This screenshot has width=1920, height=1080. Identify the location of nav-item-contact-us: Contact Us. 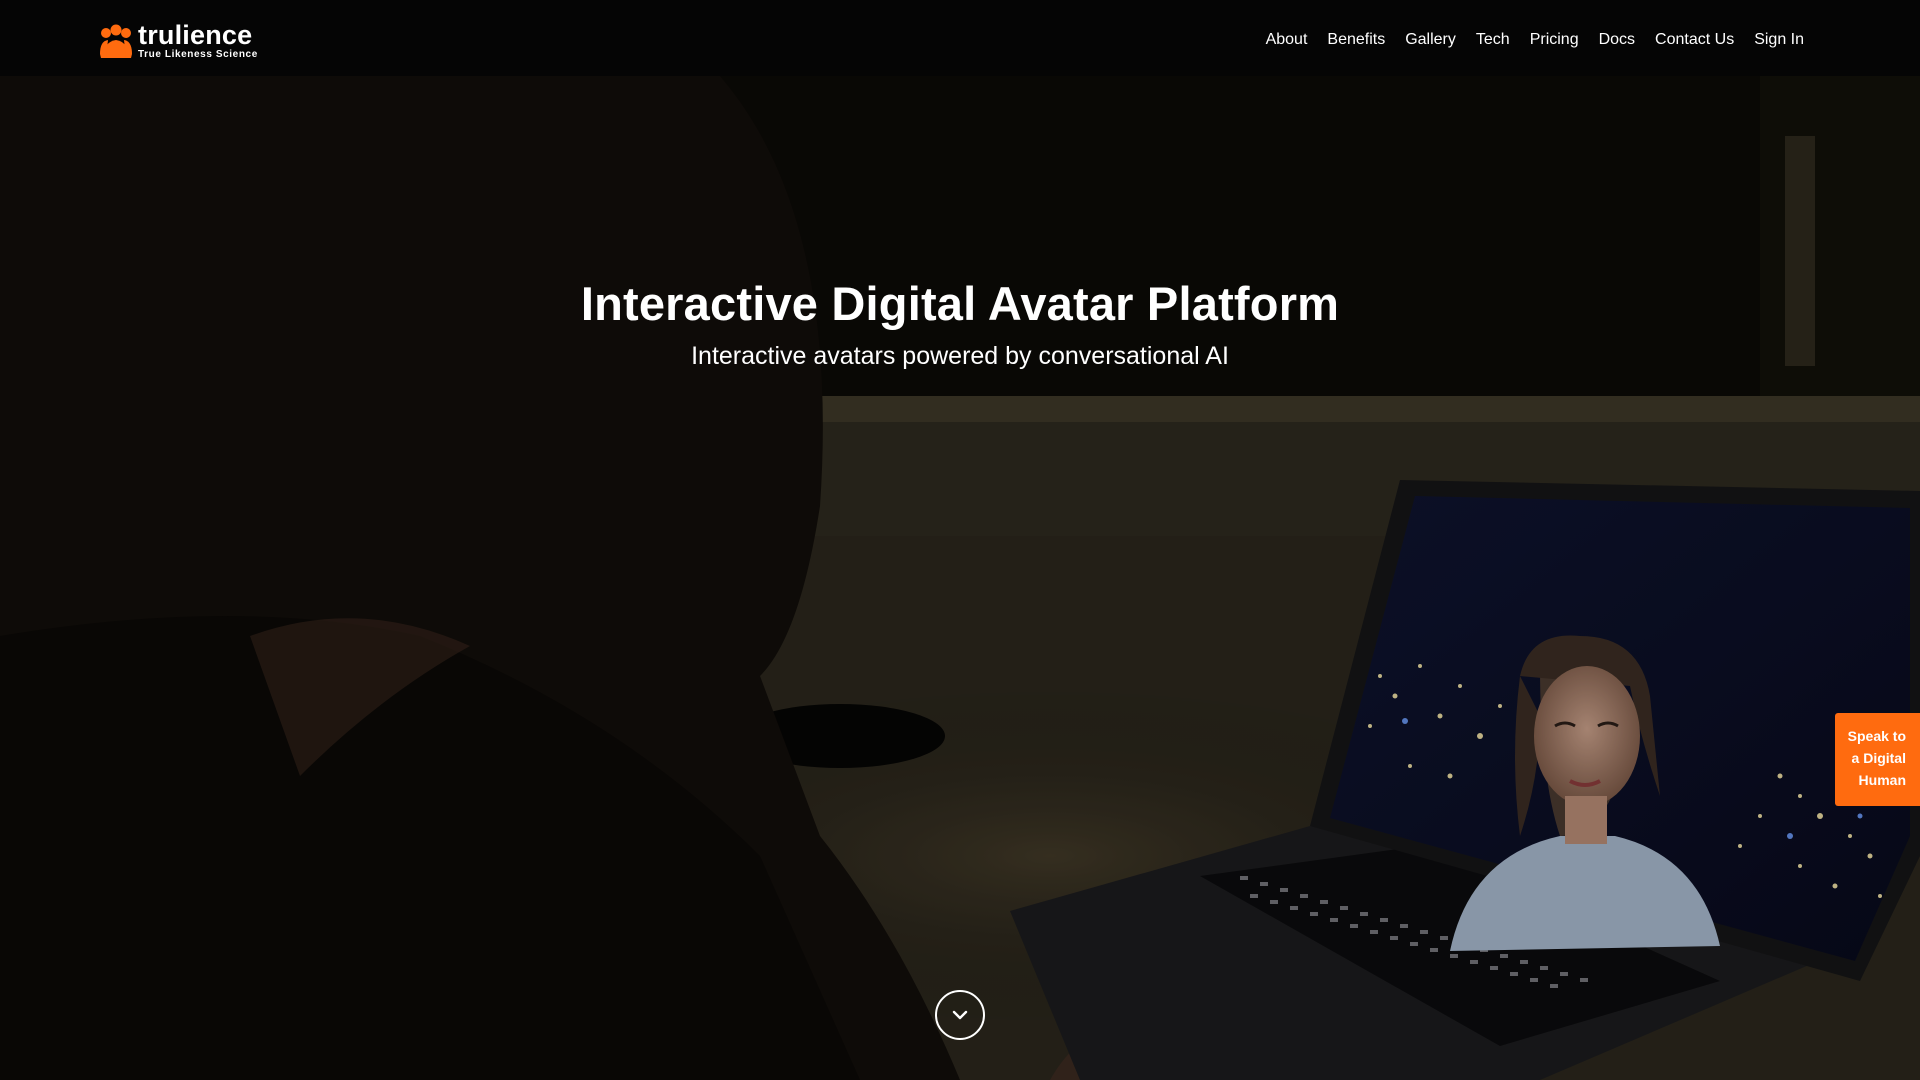
(1694, 40).